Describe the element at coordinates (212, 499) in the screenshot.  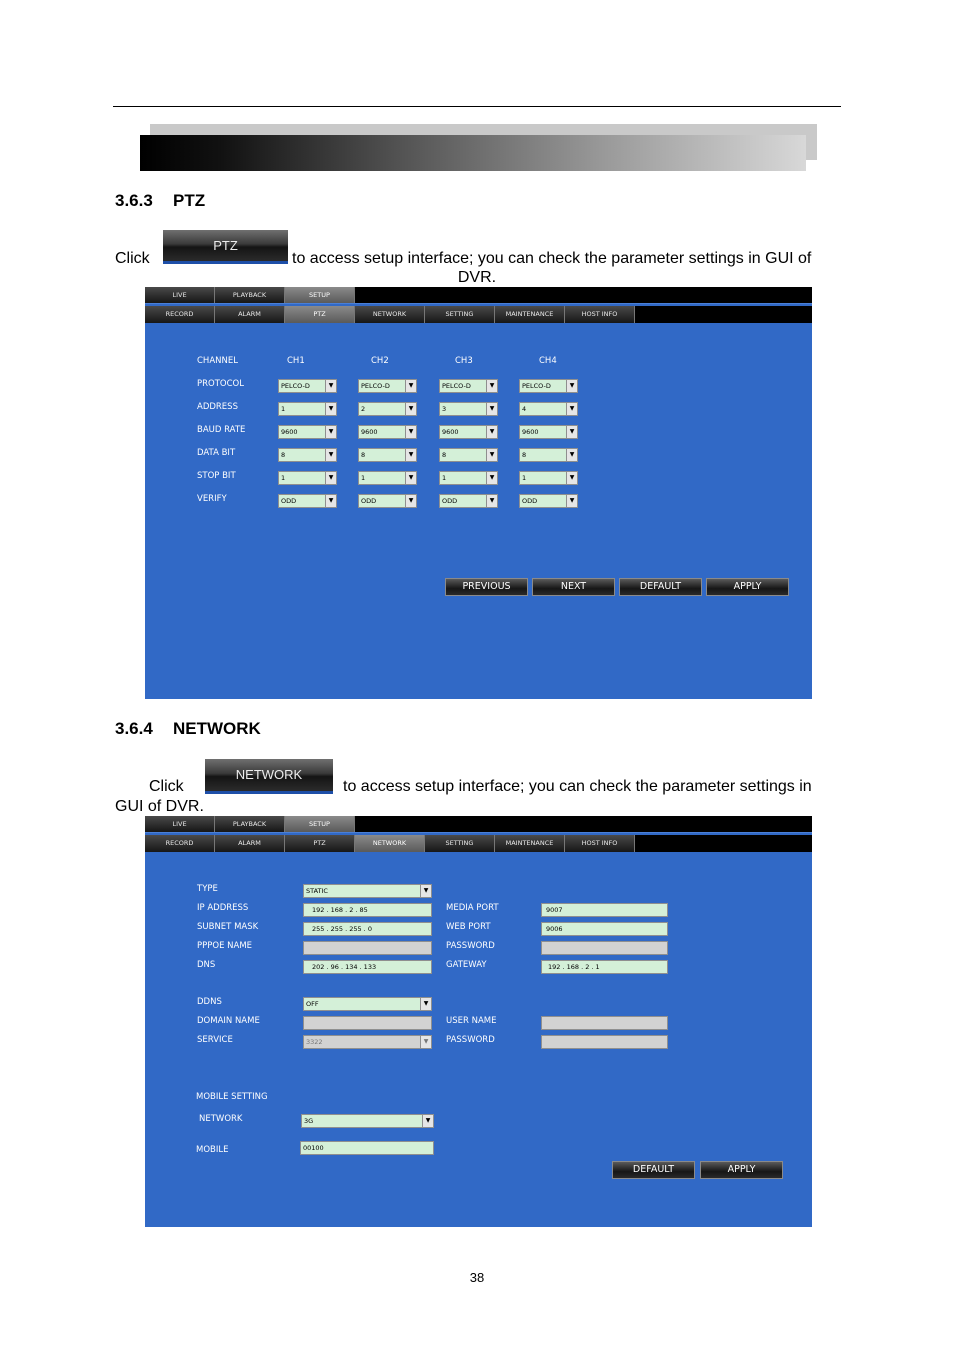
I see `verify-label: VERIFY` at that location.